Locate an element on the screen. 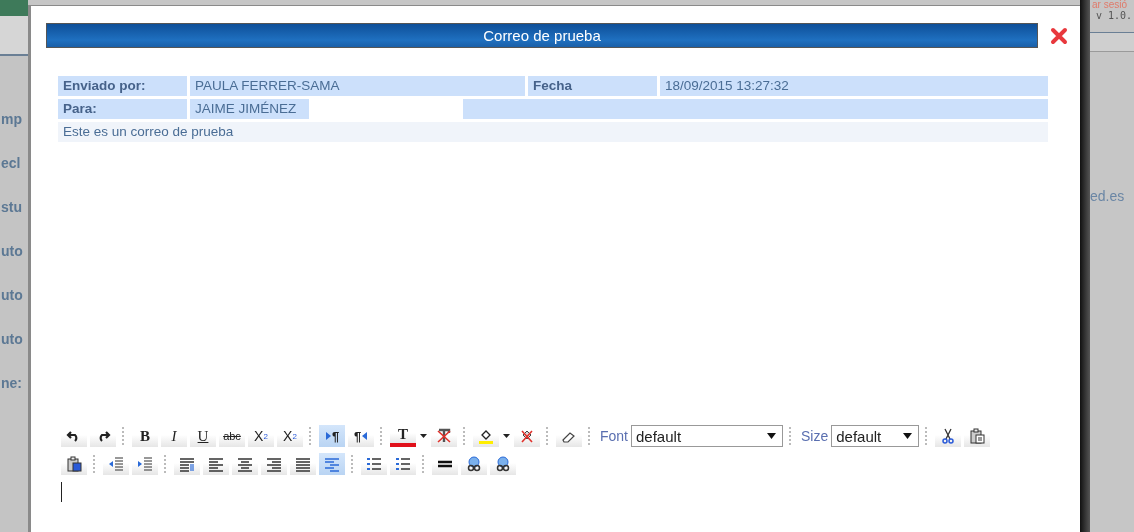  bullet-list-icon is located at coordinates (403, 464).